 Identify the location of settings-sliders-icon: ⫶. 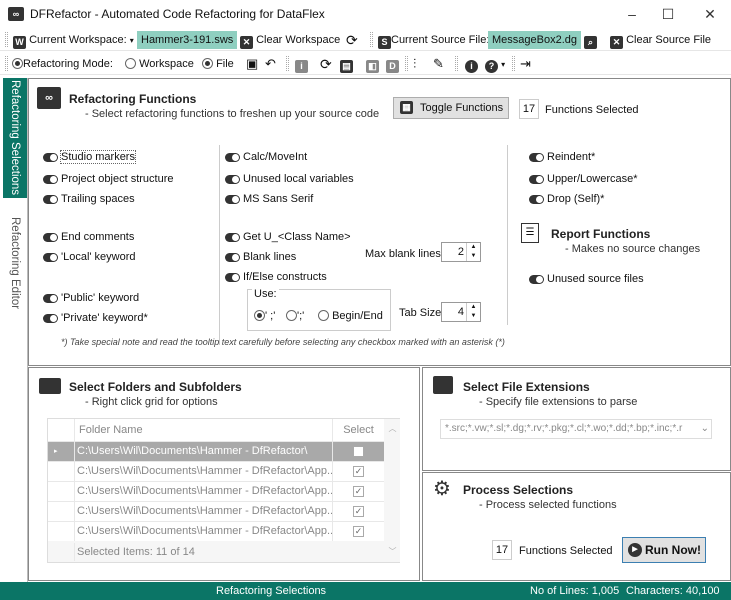
(414, 64).